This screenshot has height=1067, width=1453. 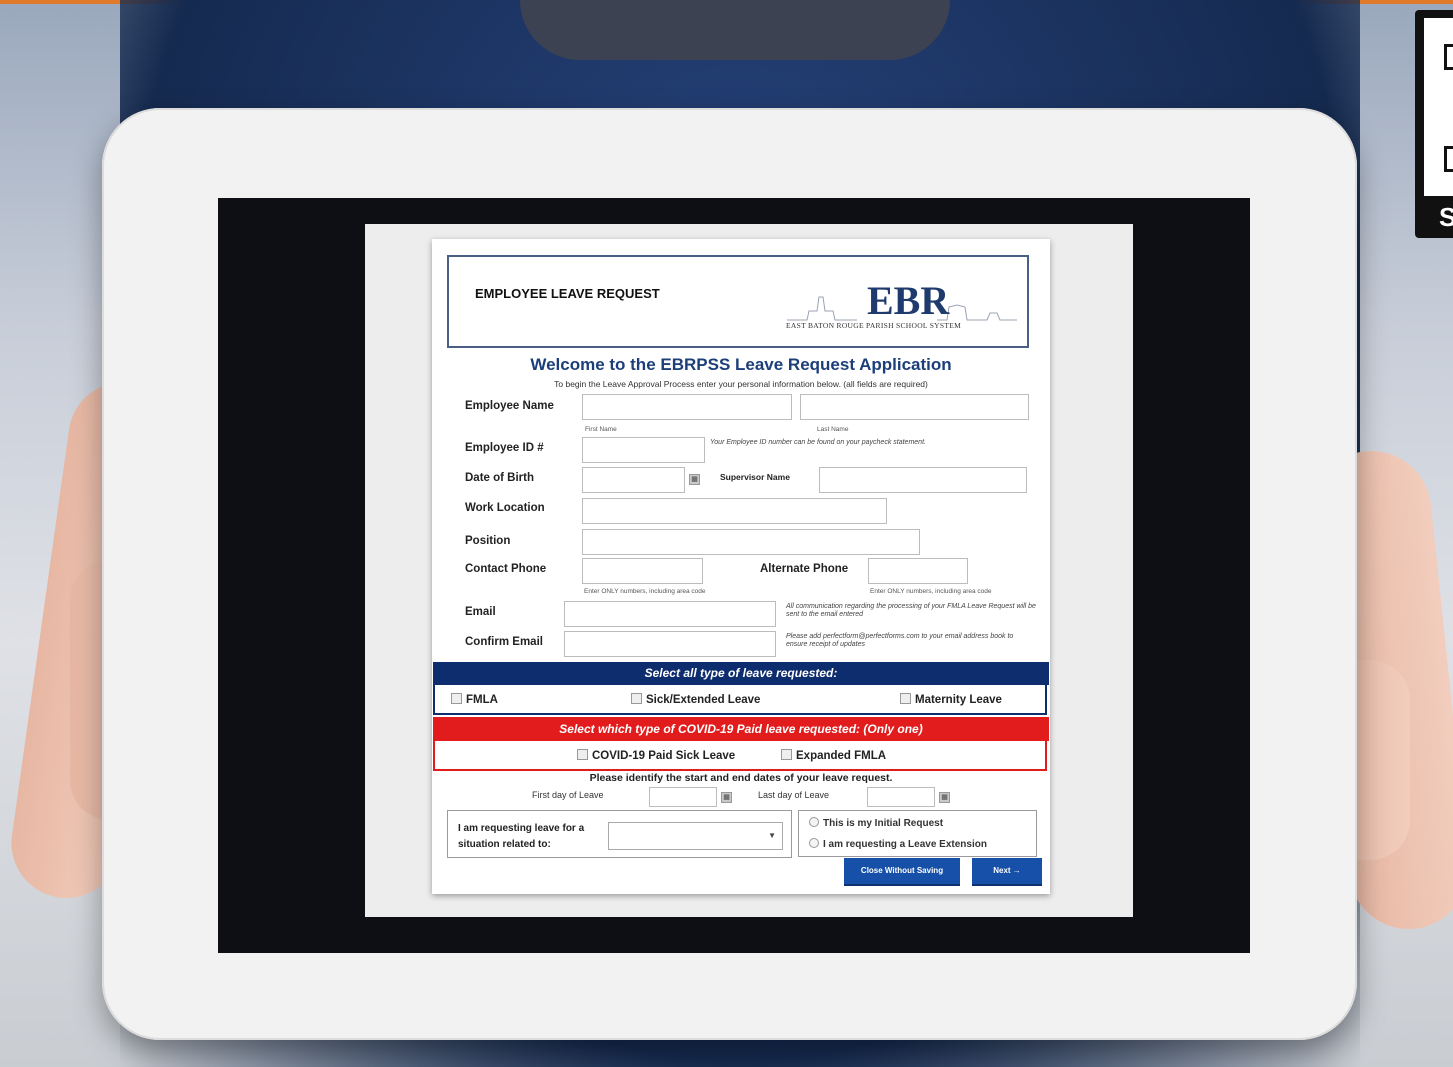 What do you see at coordinates (734, 511) in the screenshot?
I see `work-location-input` at bounding box center [734, 511].